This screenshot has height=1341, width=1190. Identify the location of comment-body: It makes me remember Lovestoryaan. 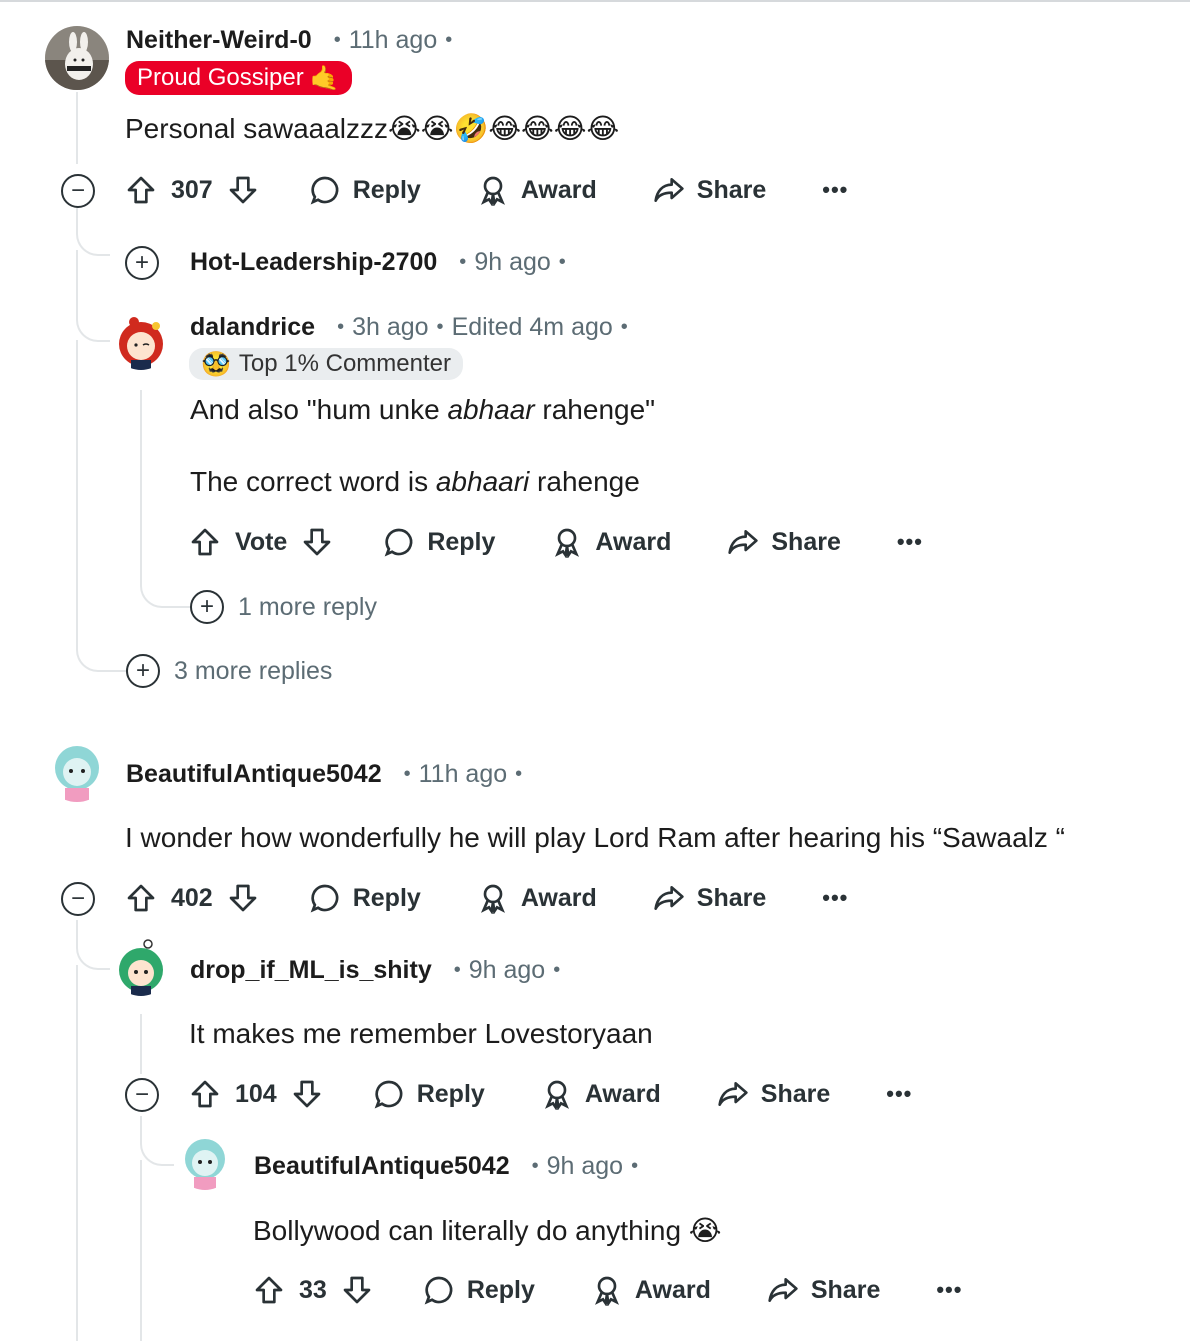
(421, 1033).